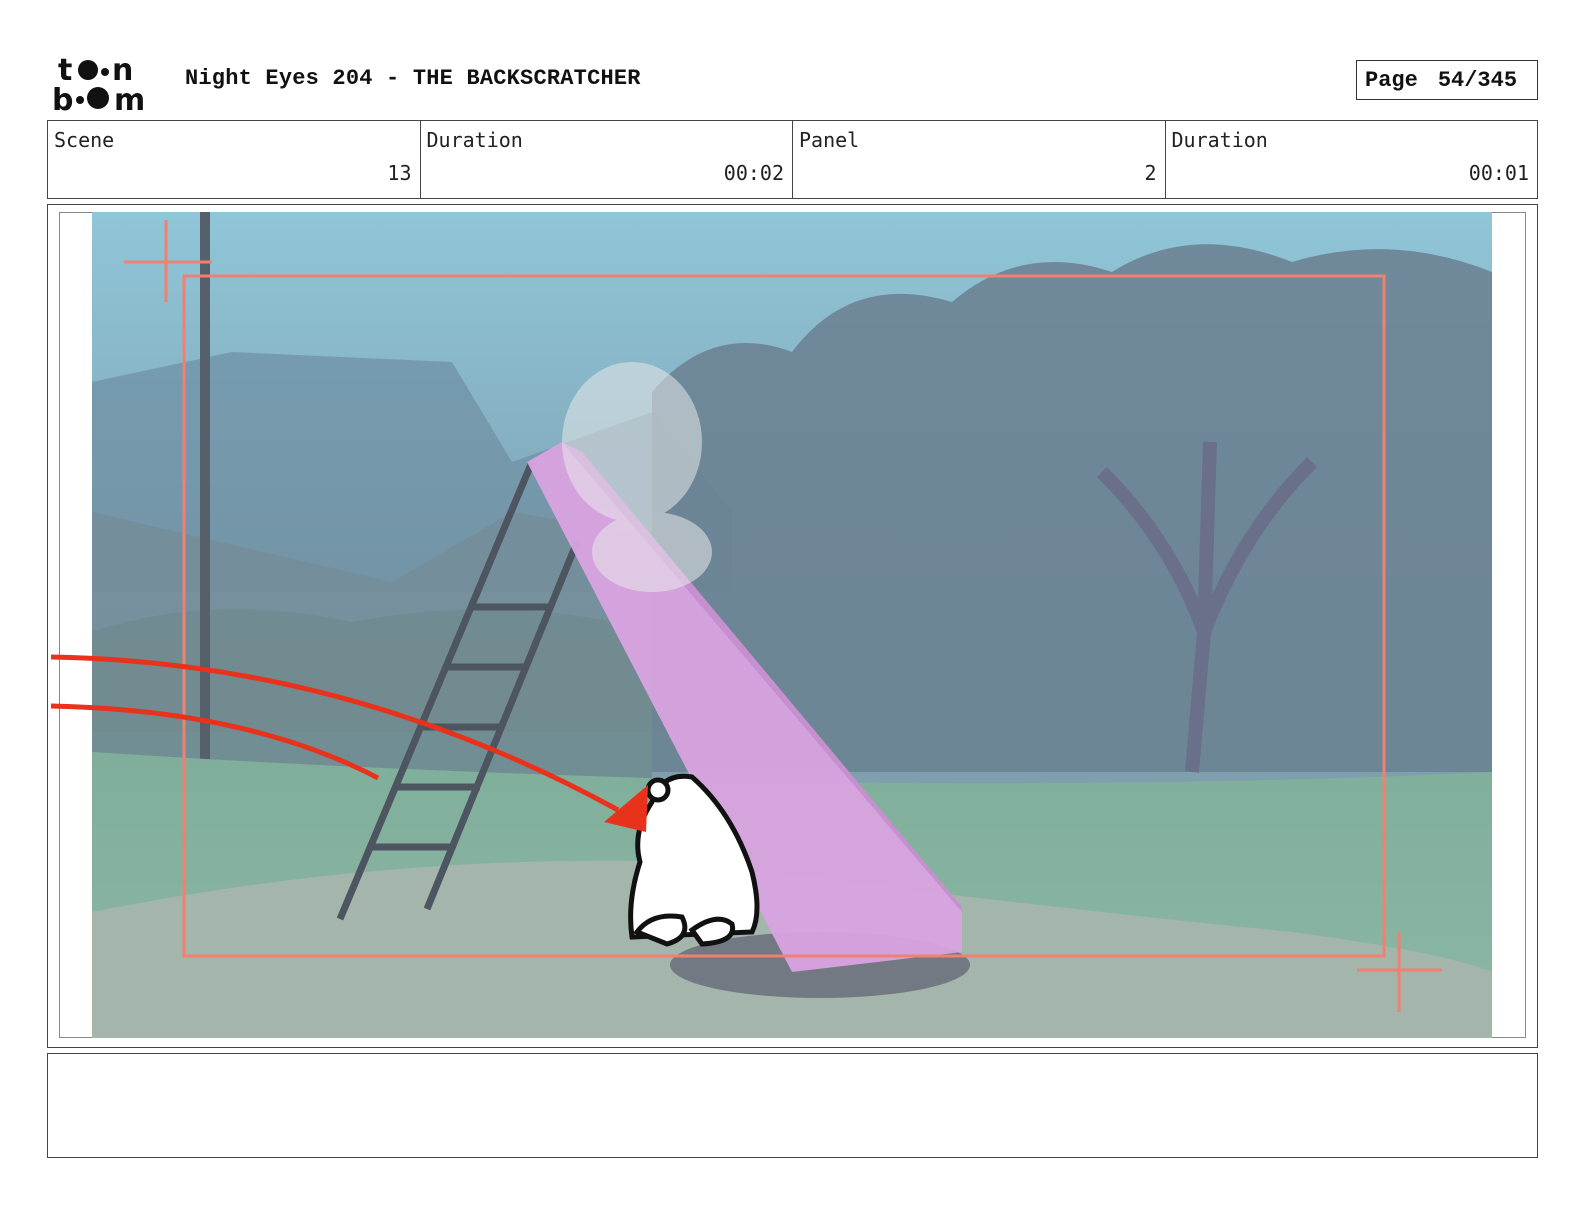 This screenshot has width=1584, height=1224. Describe the element at coordinates (62, 97) in the screenshot. I see `svg-text: b` at that location.